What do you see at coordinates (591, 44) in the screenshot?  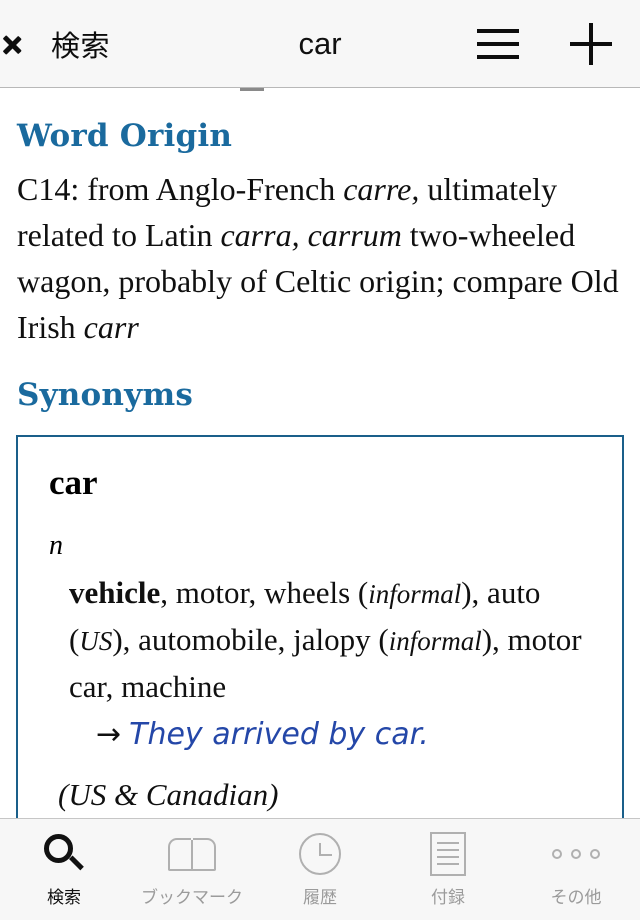 I see `plus-icon` at bounding box center [591, 44].